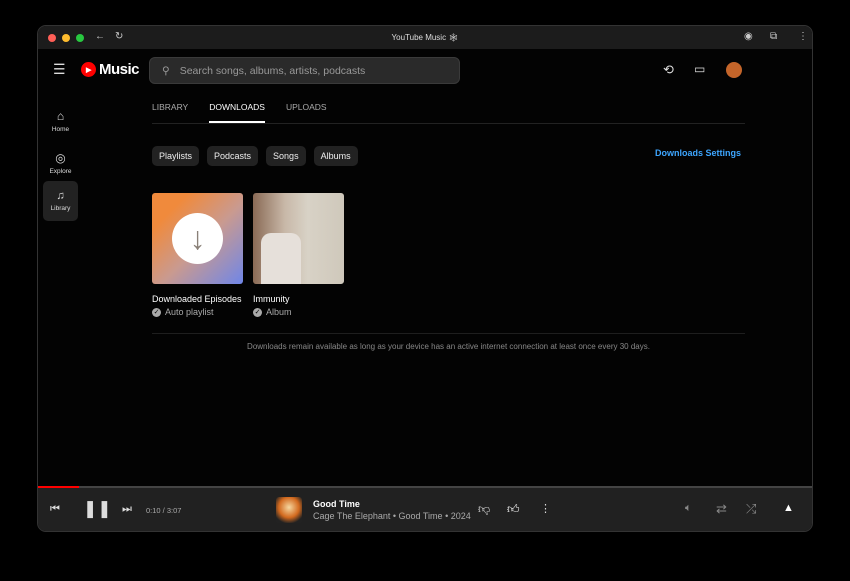 This screenshot has width=850, height=581. I want to click on shuffle-icon: ⤮, so click(751, 509).